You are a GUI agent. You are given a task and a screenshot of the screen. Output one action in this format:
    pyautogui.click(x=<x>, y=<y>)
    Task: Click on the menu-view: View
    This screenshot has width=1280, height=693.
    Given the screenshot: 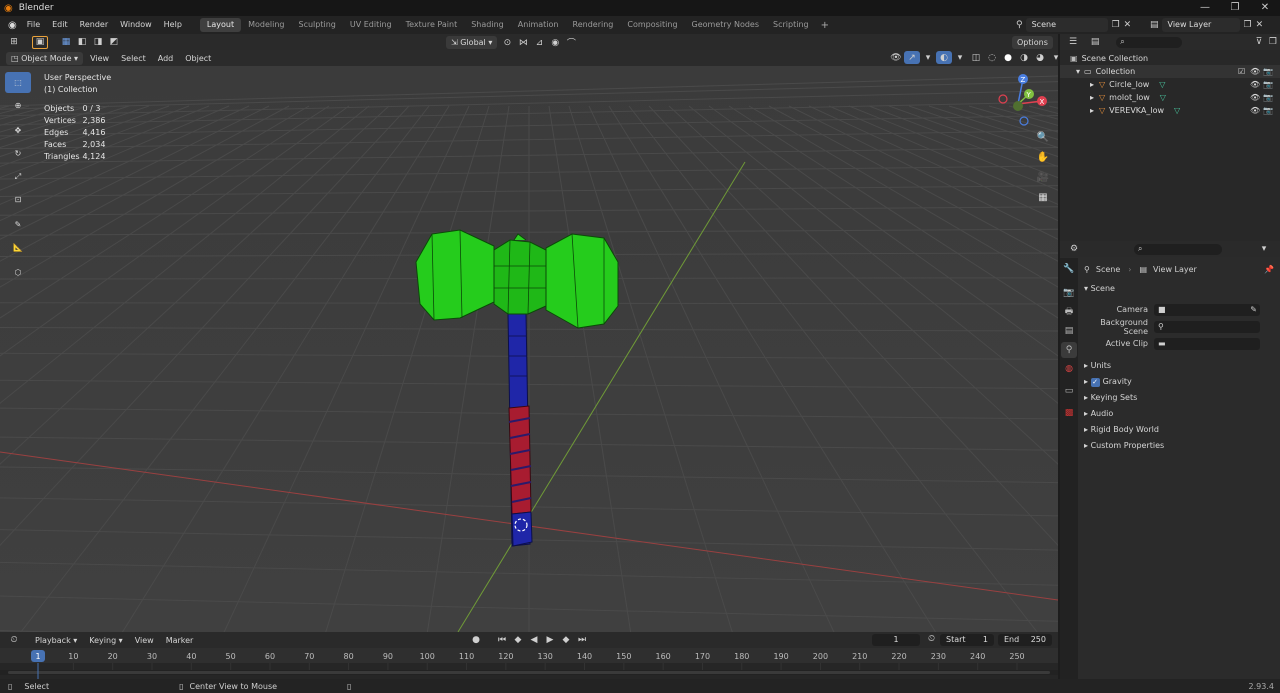 What is the action you would take?
    pyautogui.click(x=99, y=58)
    